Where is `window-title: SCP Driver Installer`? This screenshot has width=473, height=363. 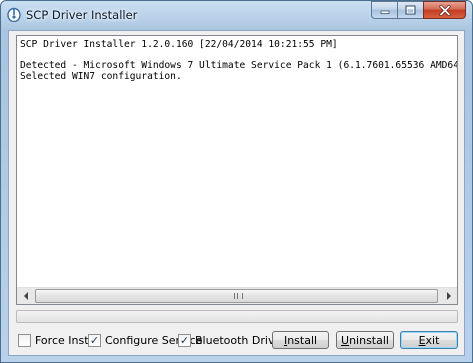
window-title: SCP Driver Installer is located at coordinates (82, 15).